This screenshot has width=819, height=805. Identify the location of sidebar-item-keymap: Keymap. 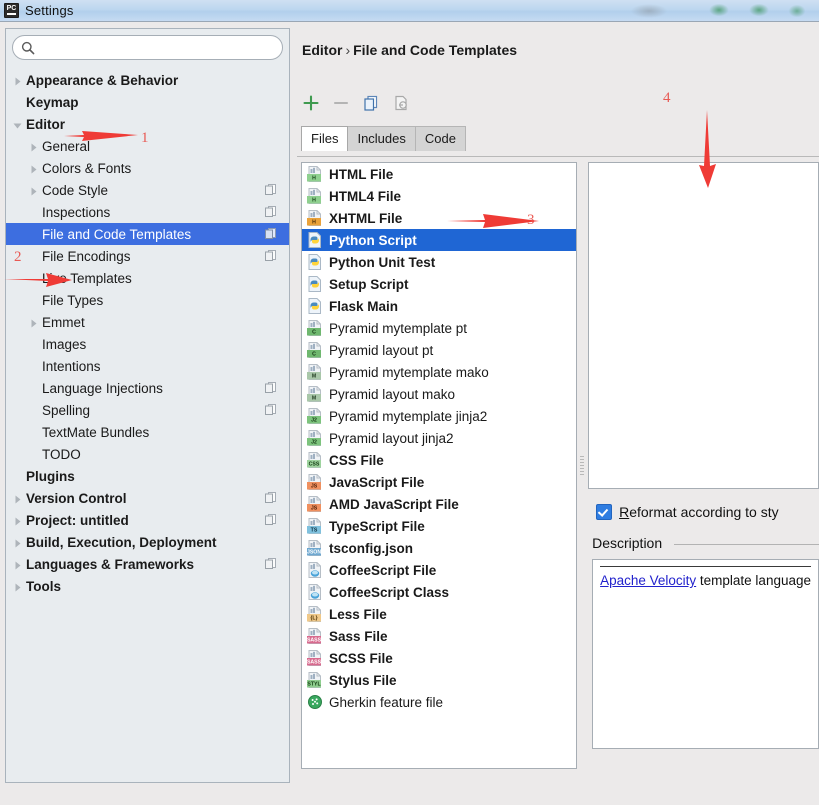
(147, 102).